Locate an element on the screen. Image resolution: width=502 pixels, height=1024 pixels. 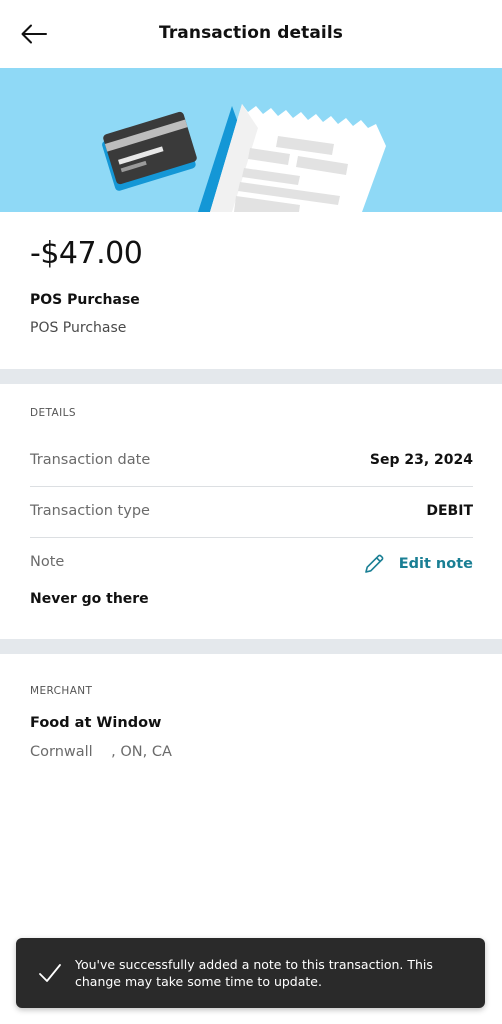
transaction-description-sub: POS Purchase is located at coordinates (78, 328).